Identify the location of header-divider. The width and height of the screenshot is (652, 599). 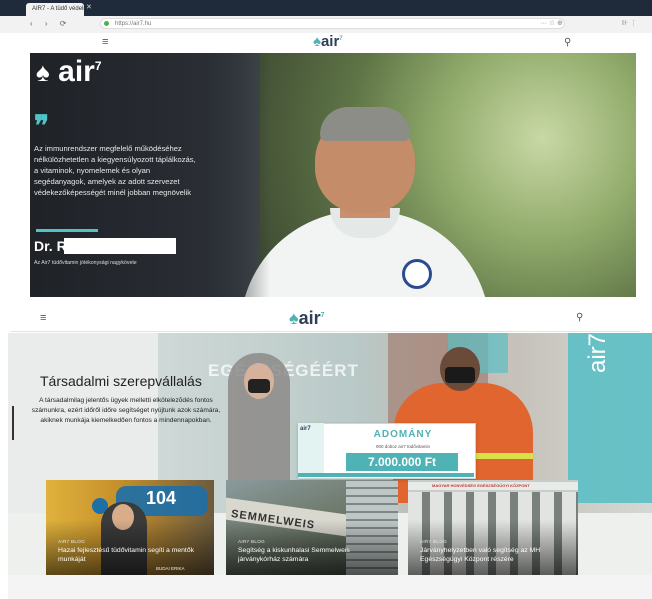
(325, 331).